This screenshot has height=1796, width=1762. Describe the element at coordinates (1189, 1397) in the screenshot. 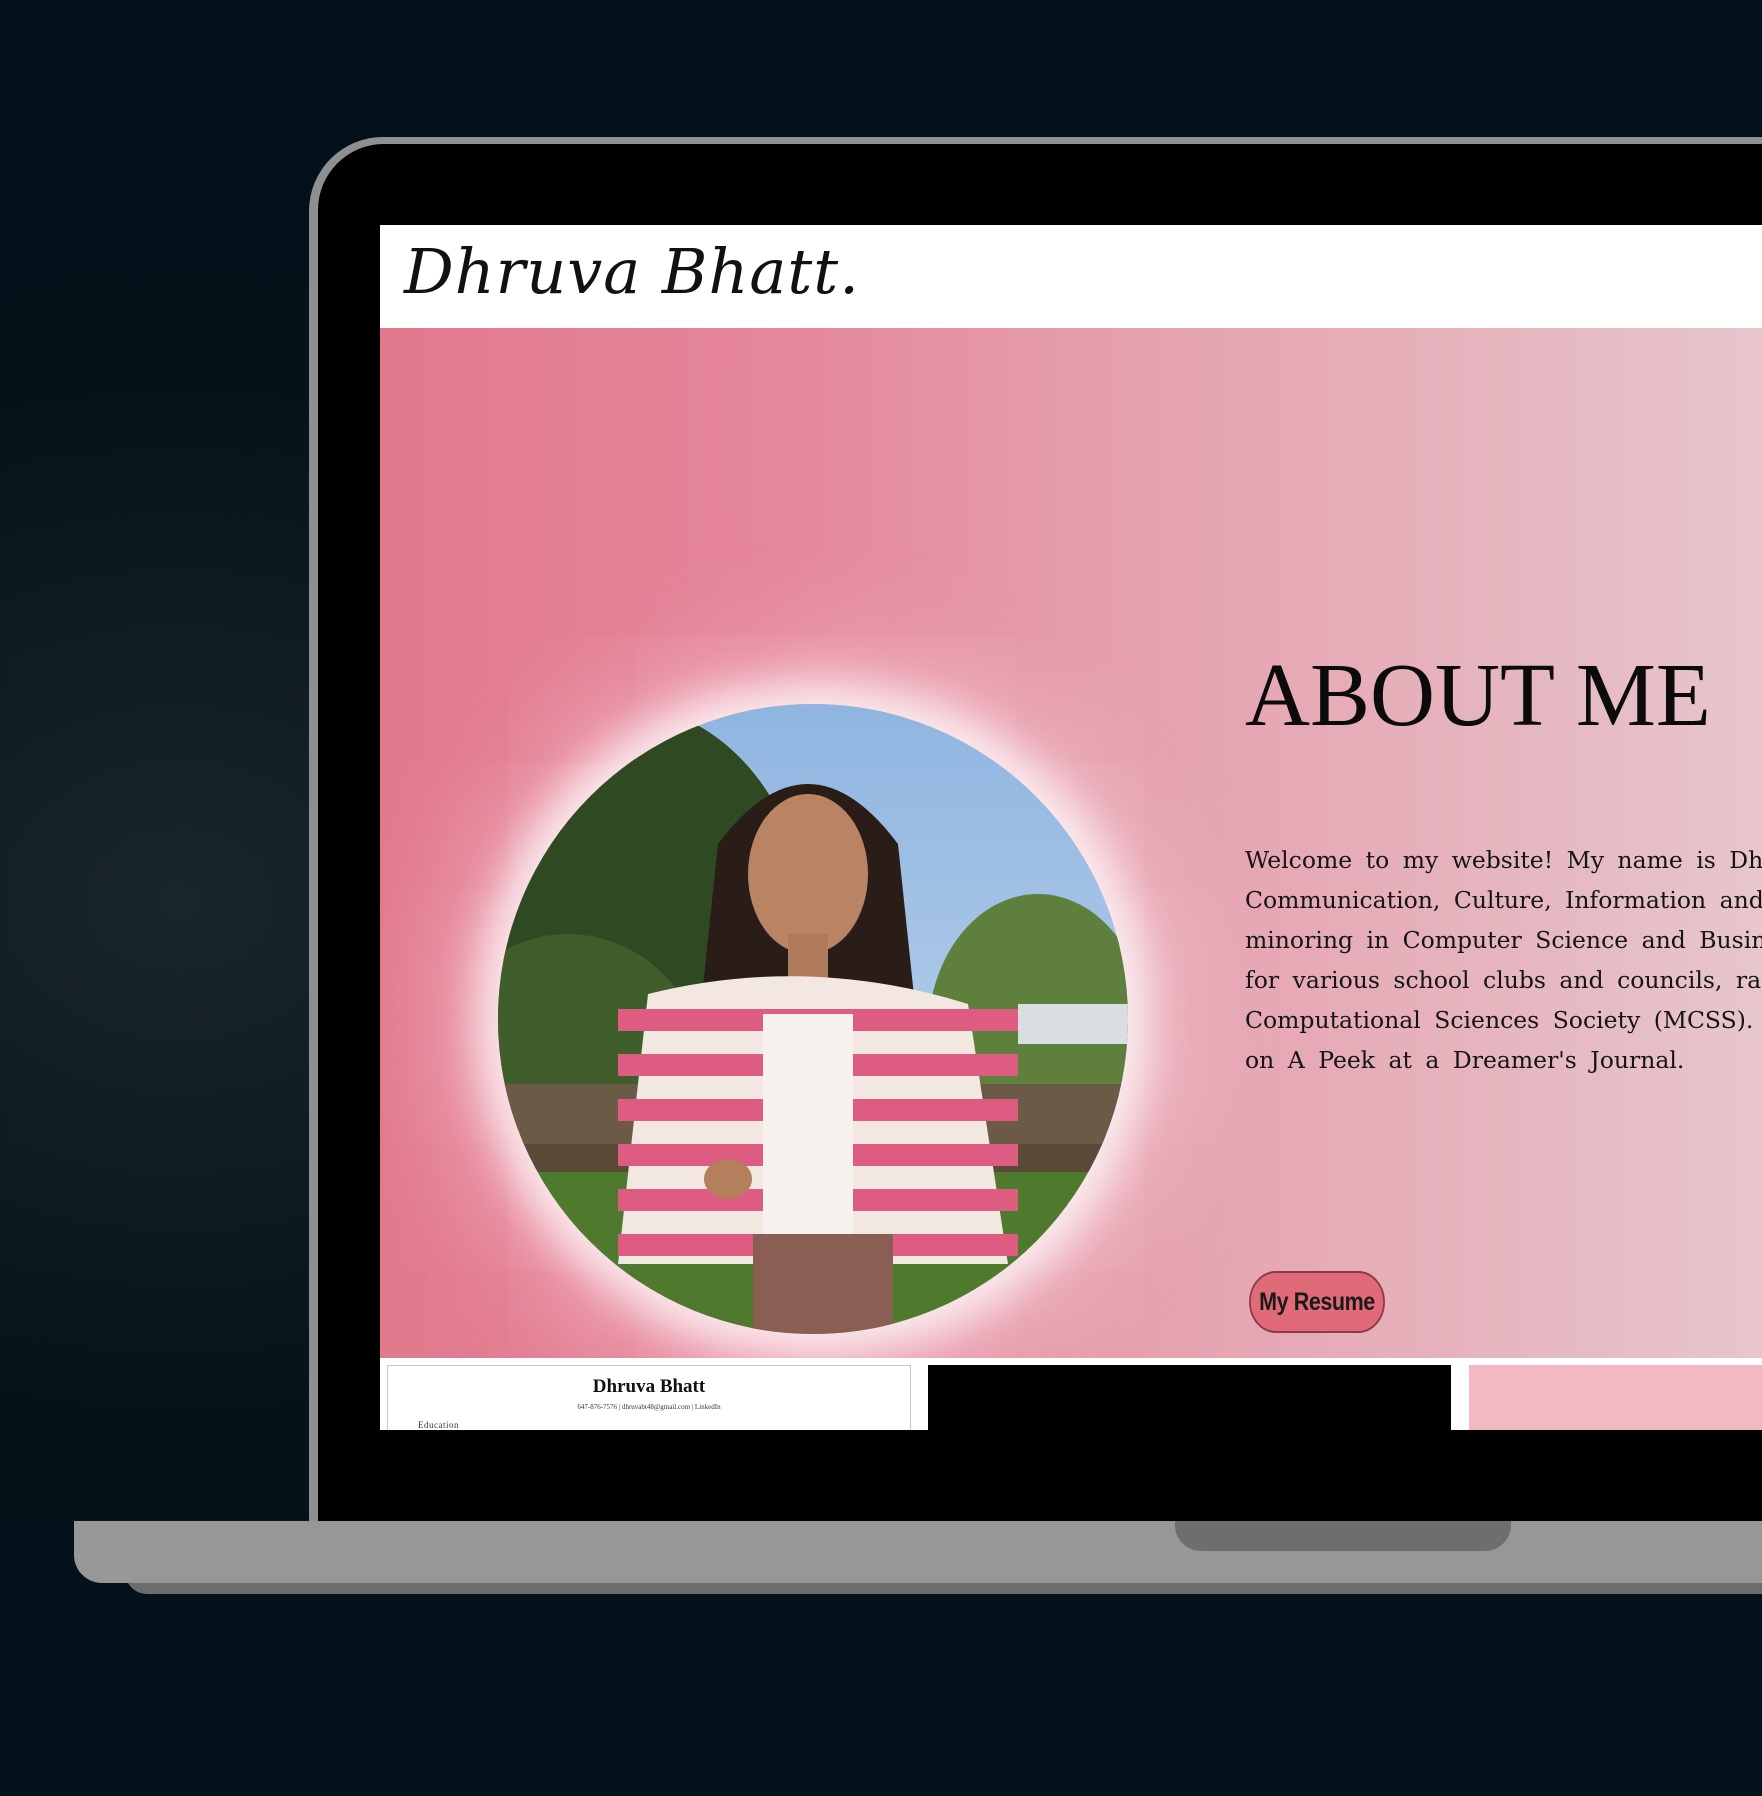

I see `project-card-dark` at that location.